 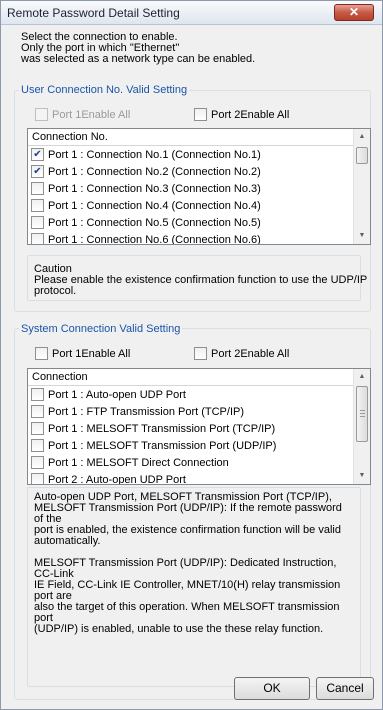 I want to click on system-list-scrollbar: ▲ ▼, so click(x=361, y=426).